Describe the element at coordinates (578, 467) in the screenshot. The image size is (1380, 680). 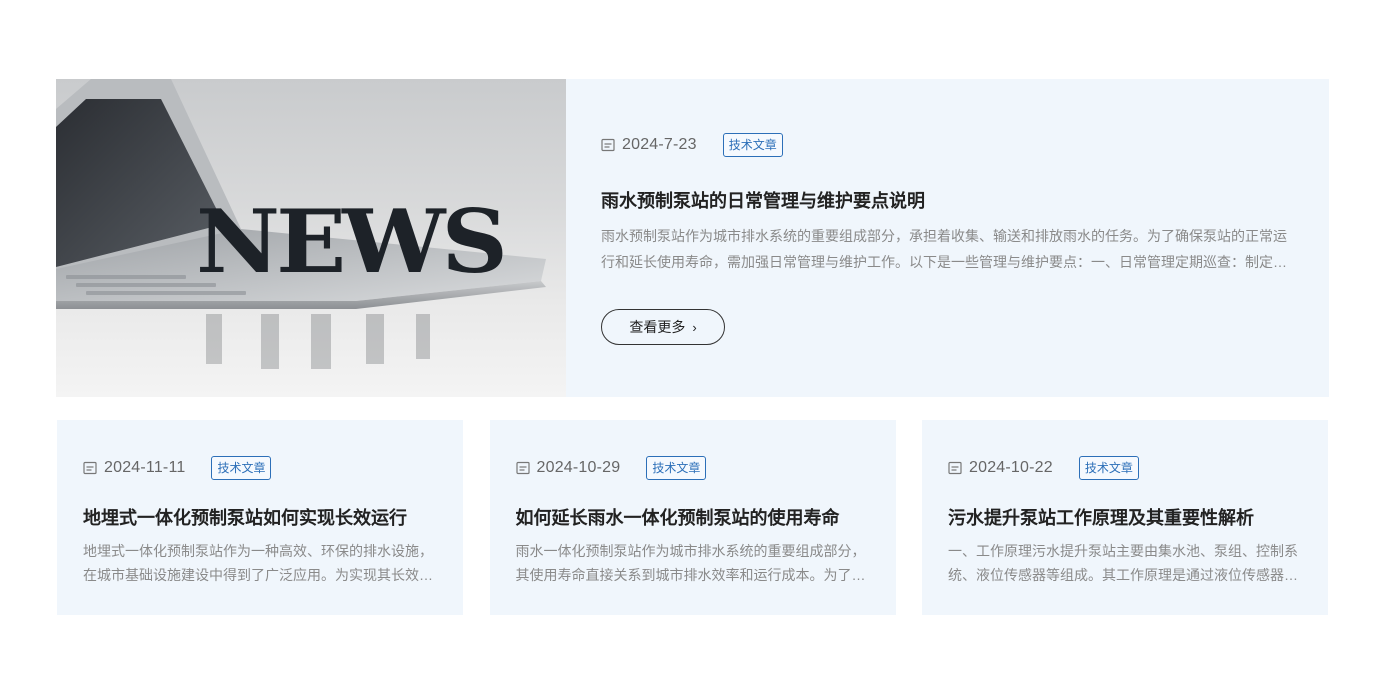
I see `card-date: 2024-10-29` at that location.